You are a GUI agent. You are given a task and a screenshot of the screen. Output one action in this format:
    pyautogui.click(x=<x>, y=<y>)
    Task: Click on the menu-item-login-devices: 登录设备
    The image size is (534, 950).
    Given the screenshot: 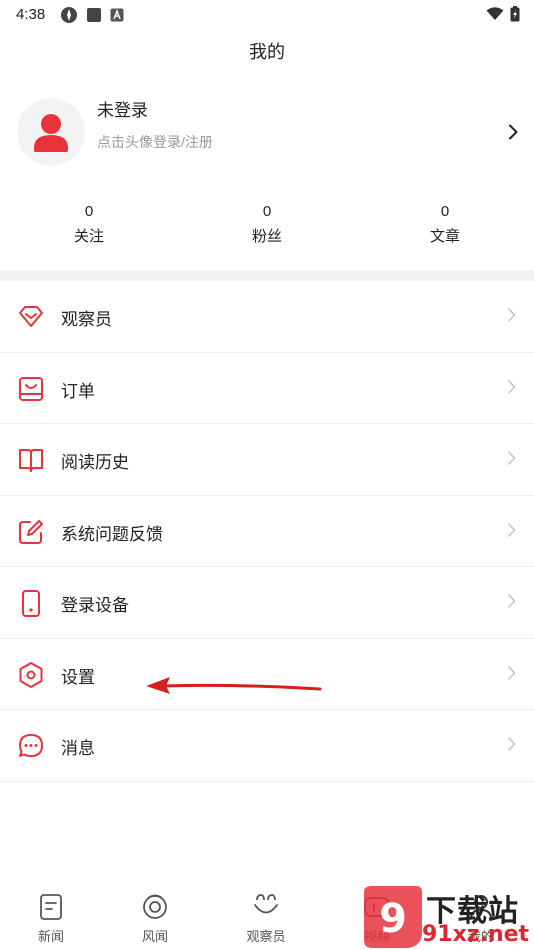 What is the action you would take?
    pyautogui.click(x=267, y=603)
    